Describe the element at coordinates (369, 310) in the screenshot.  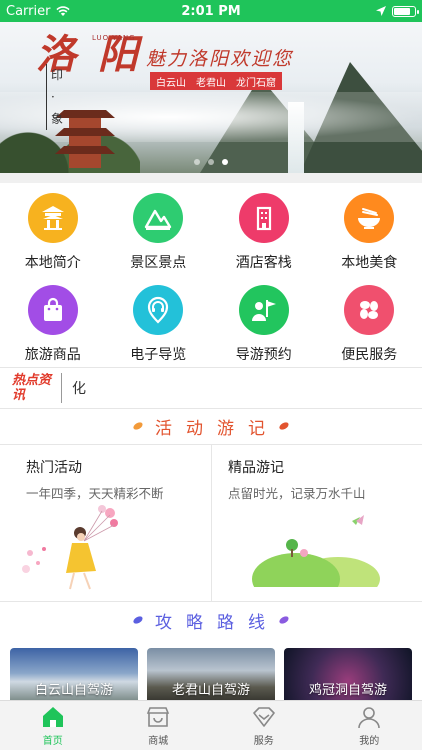
I see `service-icon` at that location.